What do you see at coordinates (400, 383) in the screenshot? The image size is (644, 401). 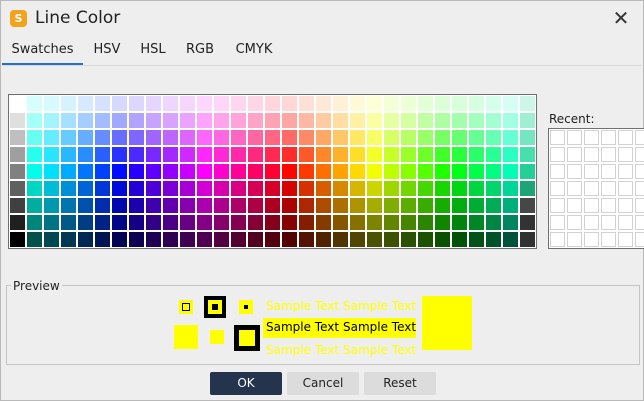 I see `reset-button: Reset` at bounding box center [400, 383].